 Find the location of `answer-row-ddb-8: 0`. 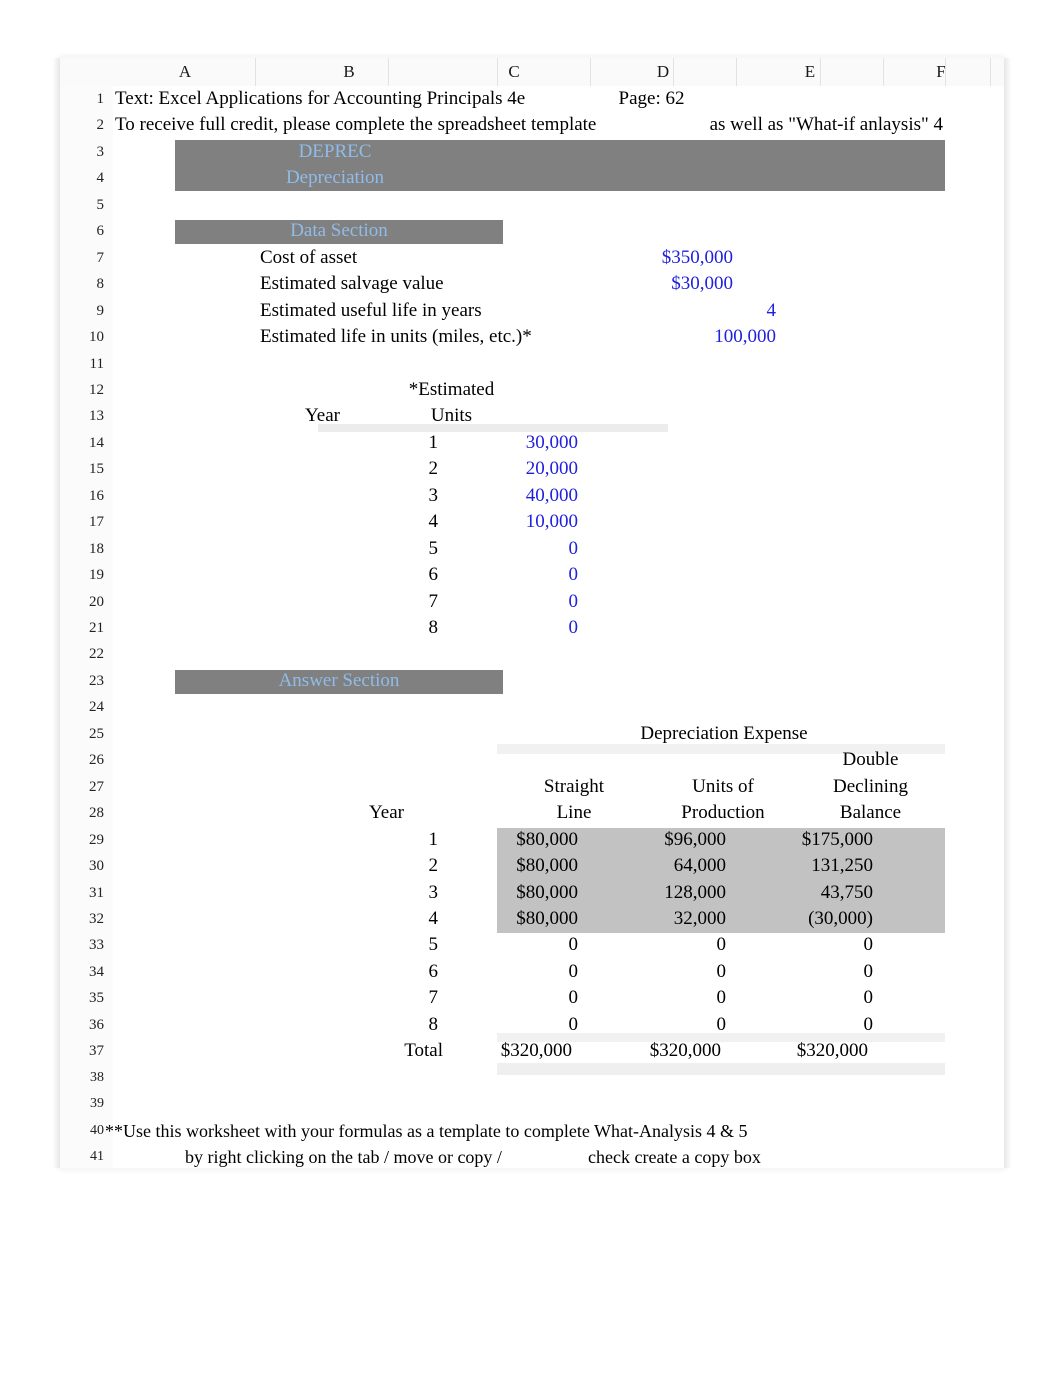

answer-row-ddb-8: 0 is located at coordinates (818, 1025).